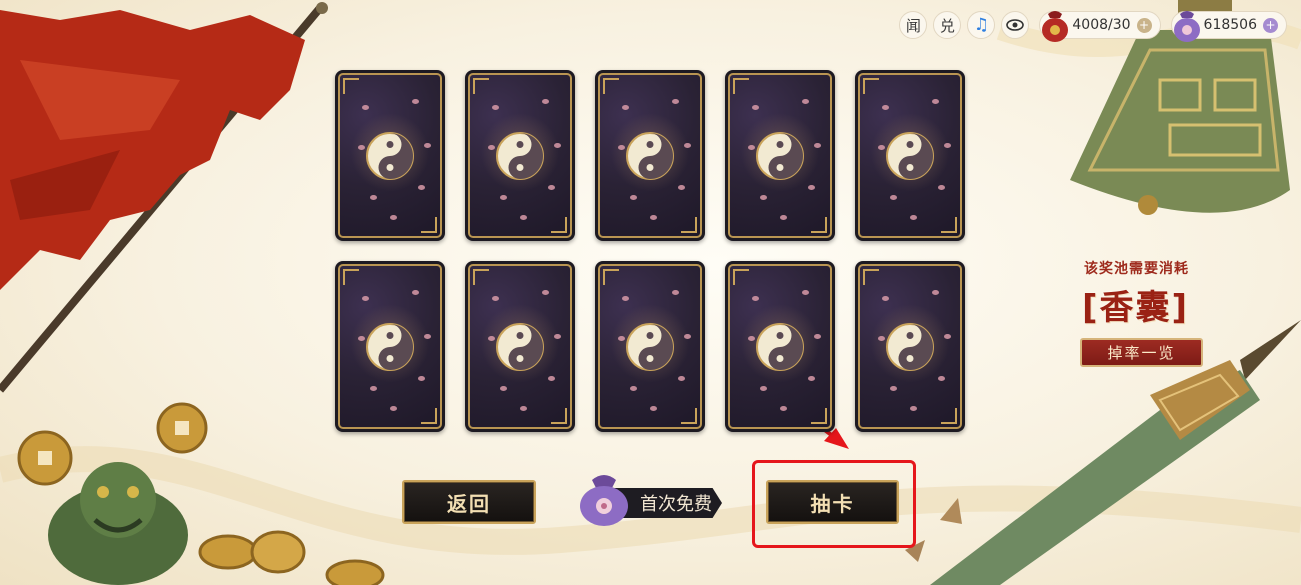 Image resolution: width=1301 pixels, height=585 pixels. I want to click on eye-icon, so click(1015, 25).